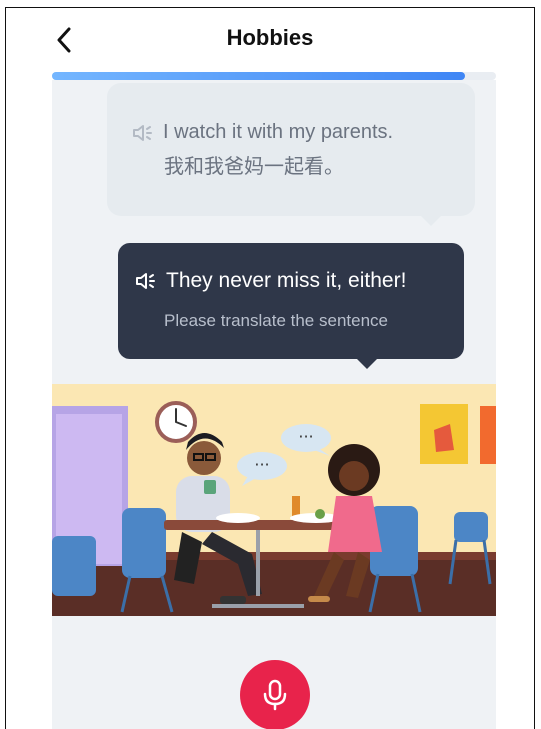 The width and height of the screenshot is (541, 729). What do you see at coordinates (254, 167) in the screenshot?
I see `previous-chinese-text: 我和我爸妈一起看。` at bounding box center [254, 167].